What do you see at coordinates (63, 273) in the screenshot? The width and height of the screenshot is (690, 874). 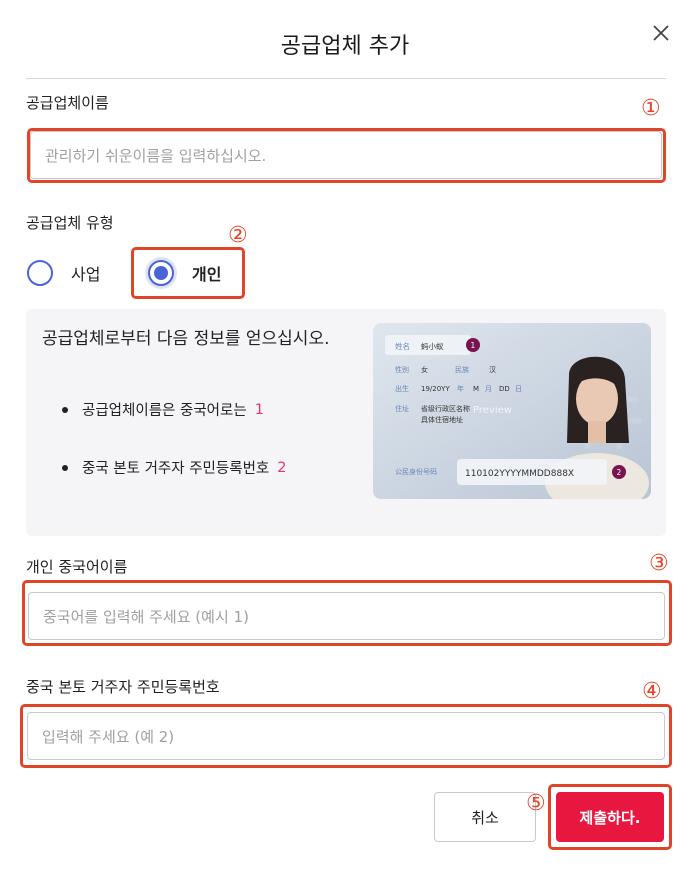 I see `radio-business: 사업` at bounding box center [63, 273].